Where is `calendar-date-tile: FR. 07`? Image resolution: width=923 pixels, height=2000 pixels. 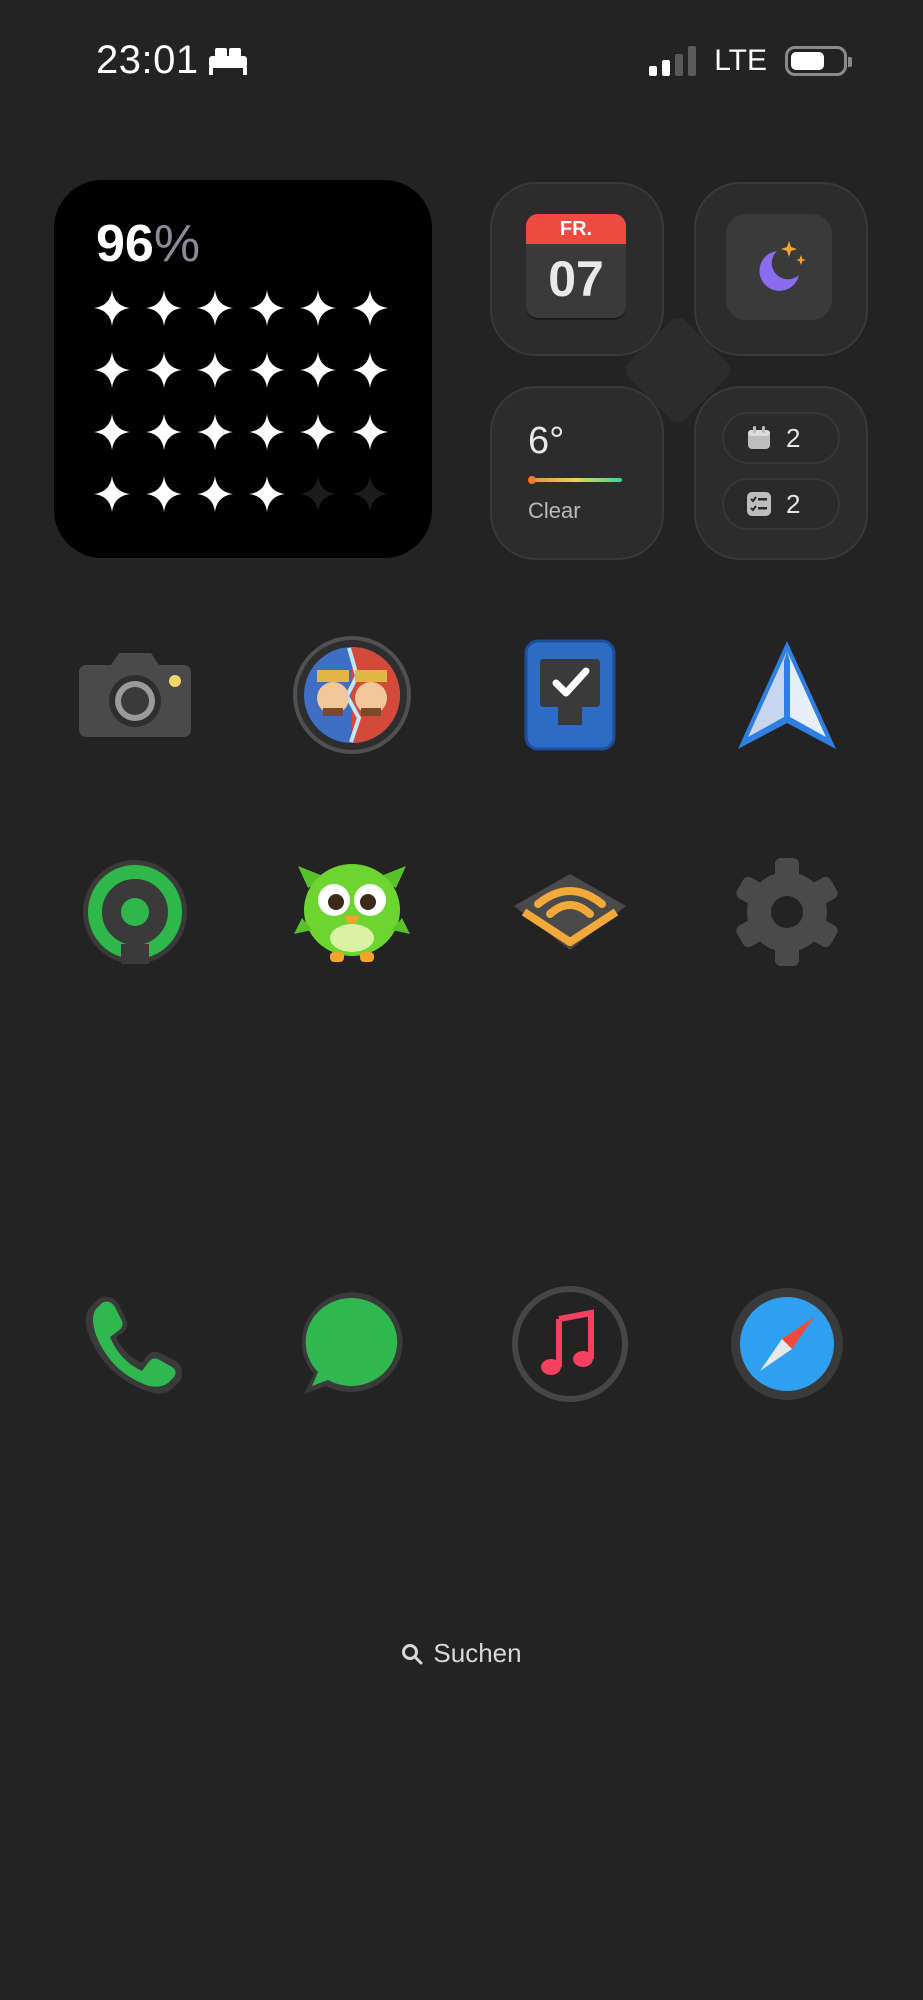 calendar-date-tile: FR. 07 is located at coordinates (576, 266).